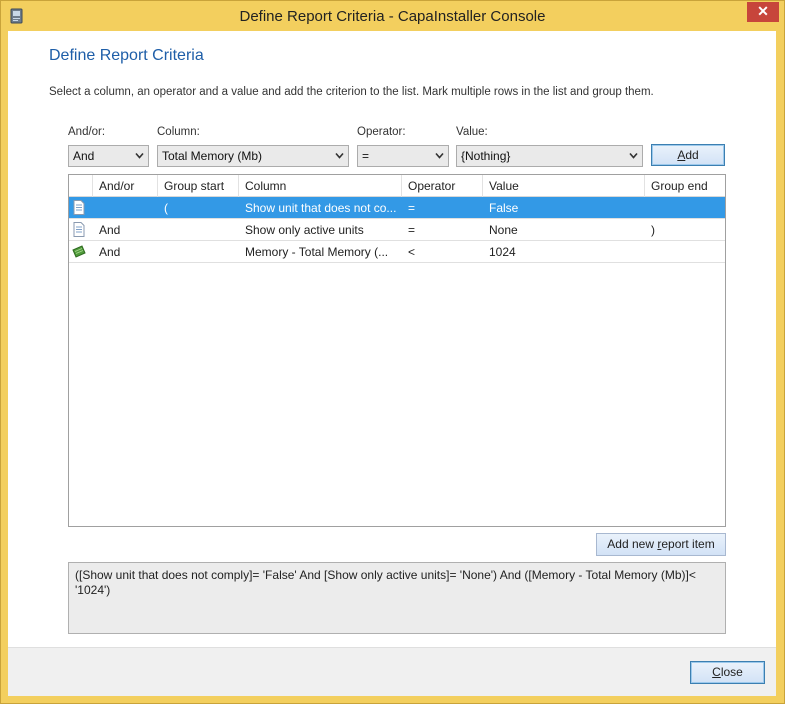 Image resolution: width=785 pixels, height=704 pixels. What do you see at coordinates (178, 132) in the screenshot?
I see `column-label: Column:` at bounding box center [178, 132].